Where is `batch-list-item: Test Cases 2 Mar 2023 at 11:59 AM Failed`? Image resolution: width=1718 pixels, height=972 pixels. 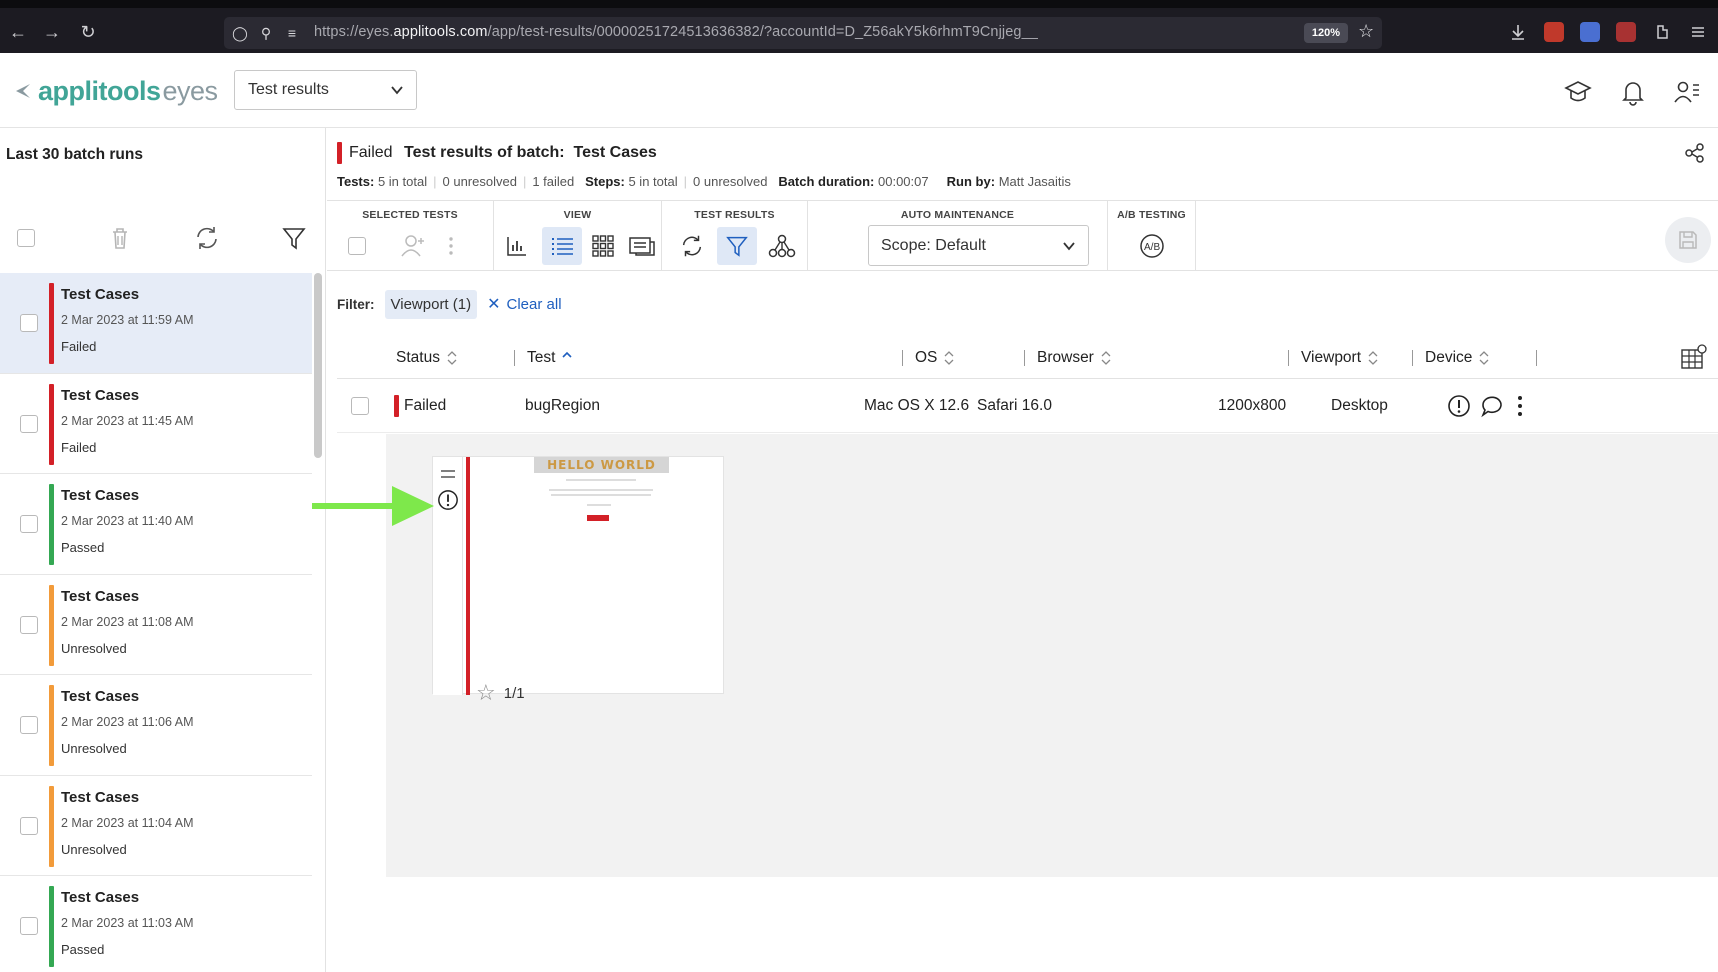 batch-list-item: Test Cases 2 Mar 2023 at 11:59 AM Failed is located at coordinates (156, 323).